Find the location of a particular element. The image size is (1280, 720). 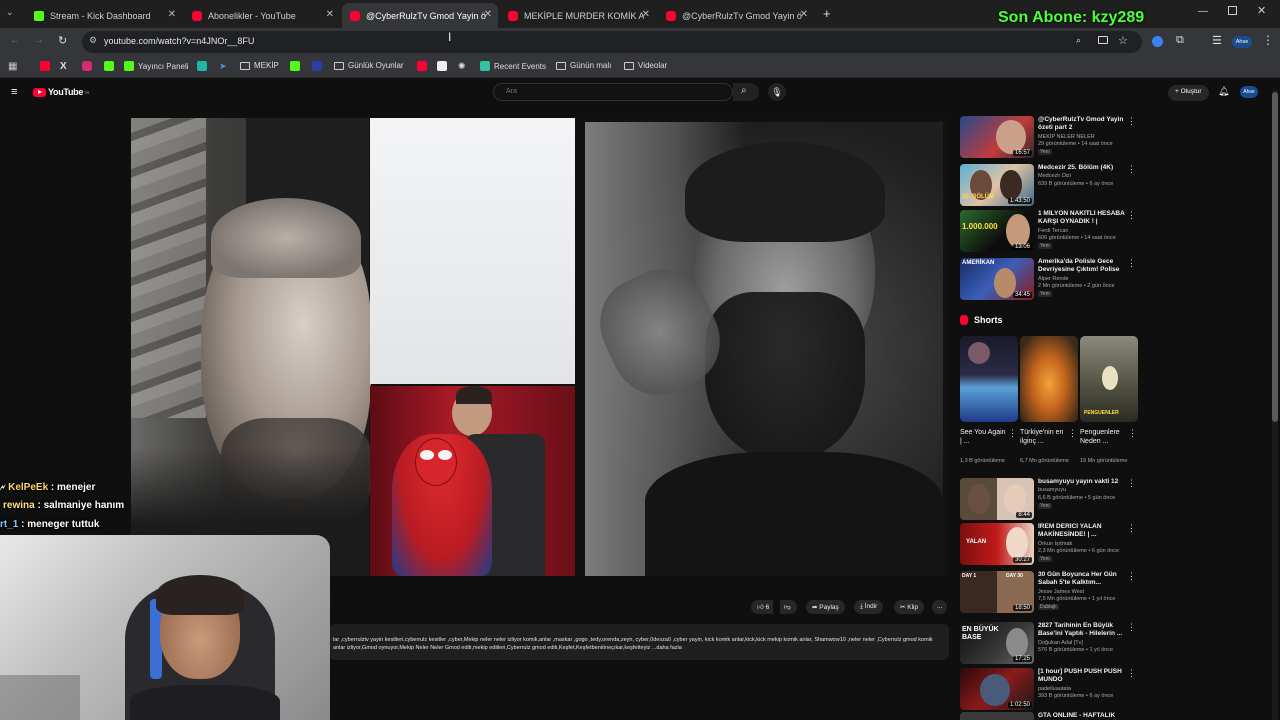

bookmark-recent-events: Recent Events is located at coordinates (513, 66).